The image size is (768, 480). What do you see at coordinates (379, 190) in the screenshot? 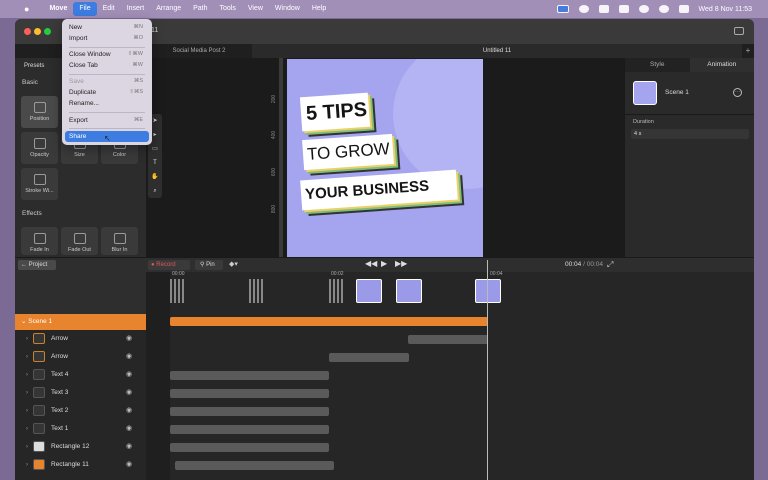
I see `text-card-your-business: YOUR BUSINESS` at bounding box center [379, 190].